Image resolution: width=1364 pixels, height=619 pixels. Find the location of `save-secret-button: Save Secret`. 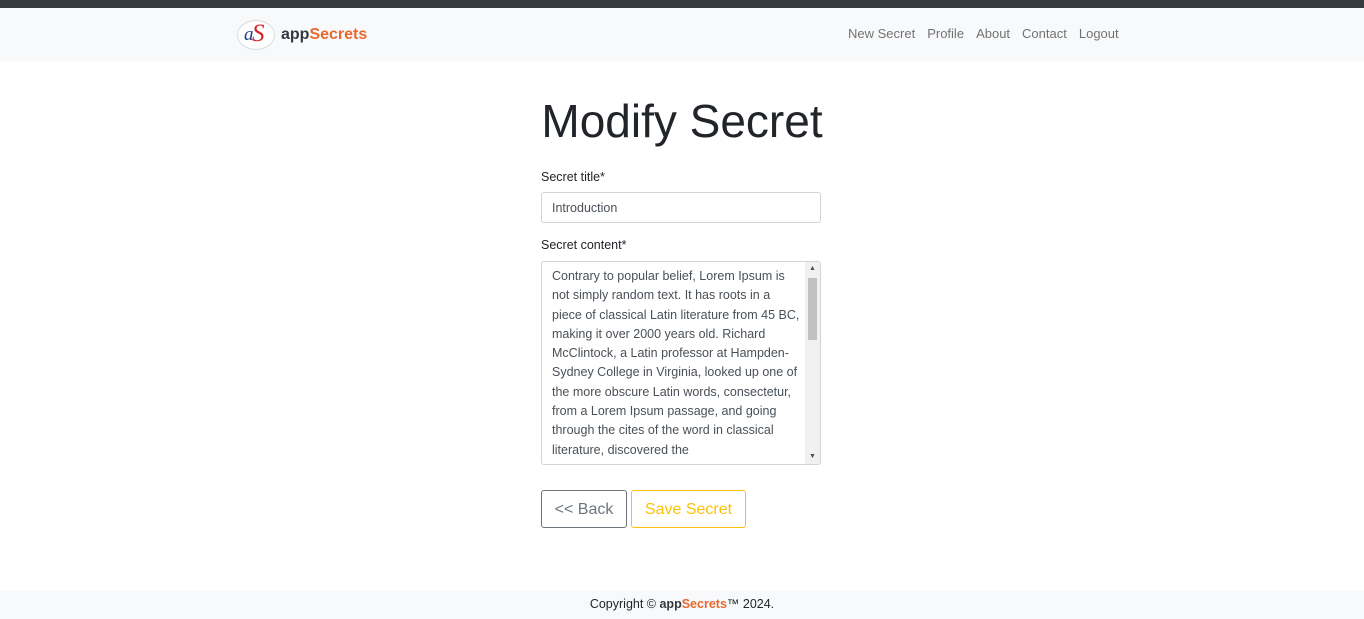

save-secret-button: Save Secret is located at coordinates (688, 509).